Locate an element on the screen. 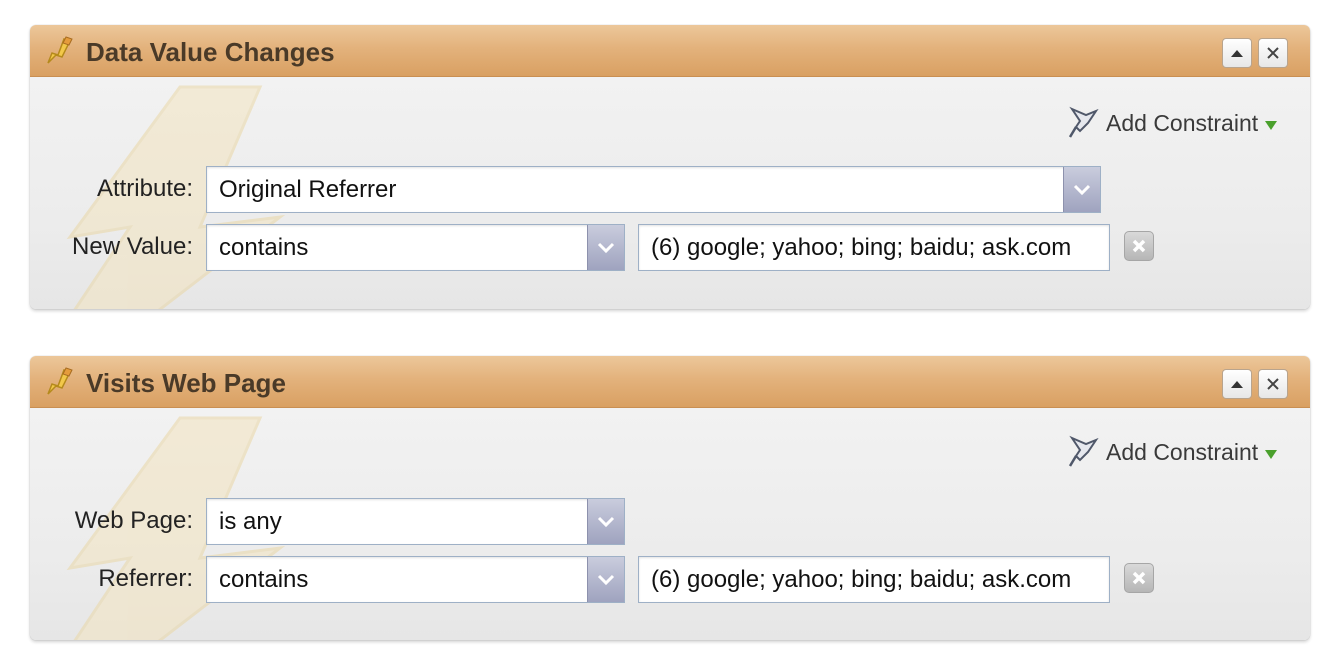  attribute-select-value: Original Referrer is located at coordinates (308, 189).